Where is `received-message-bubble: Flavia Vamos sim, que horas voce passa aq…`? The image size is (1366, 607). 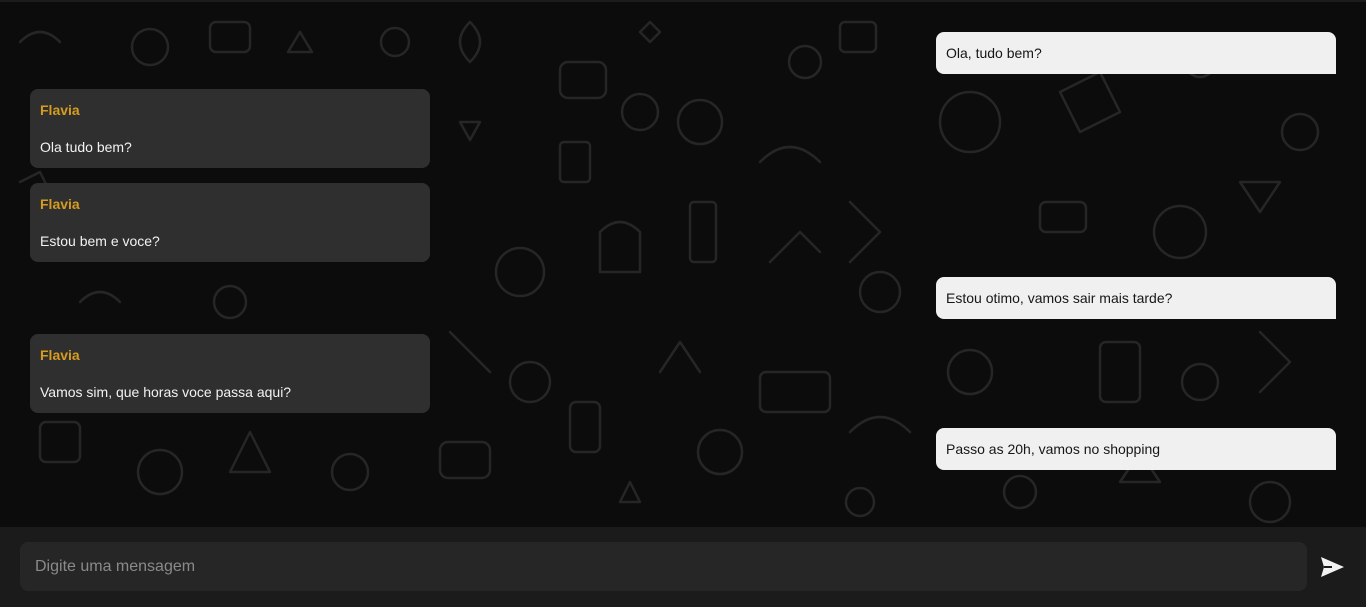
received-message-bubble: Flavia Vamos sim, que horas voce passa aq… is located at coordinates (230, 373).